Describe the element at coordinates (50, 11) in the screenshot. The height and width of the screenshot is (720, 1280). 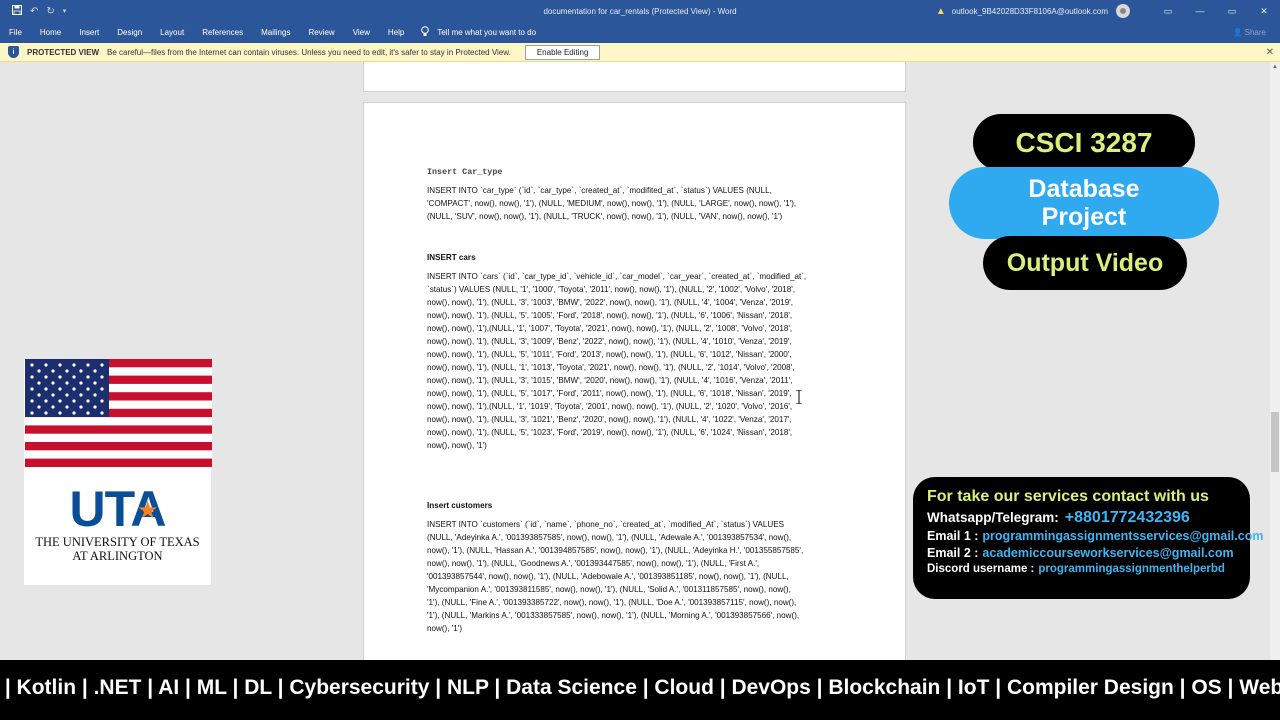
I see `redo-icon: ↻` at that location.